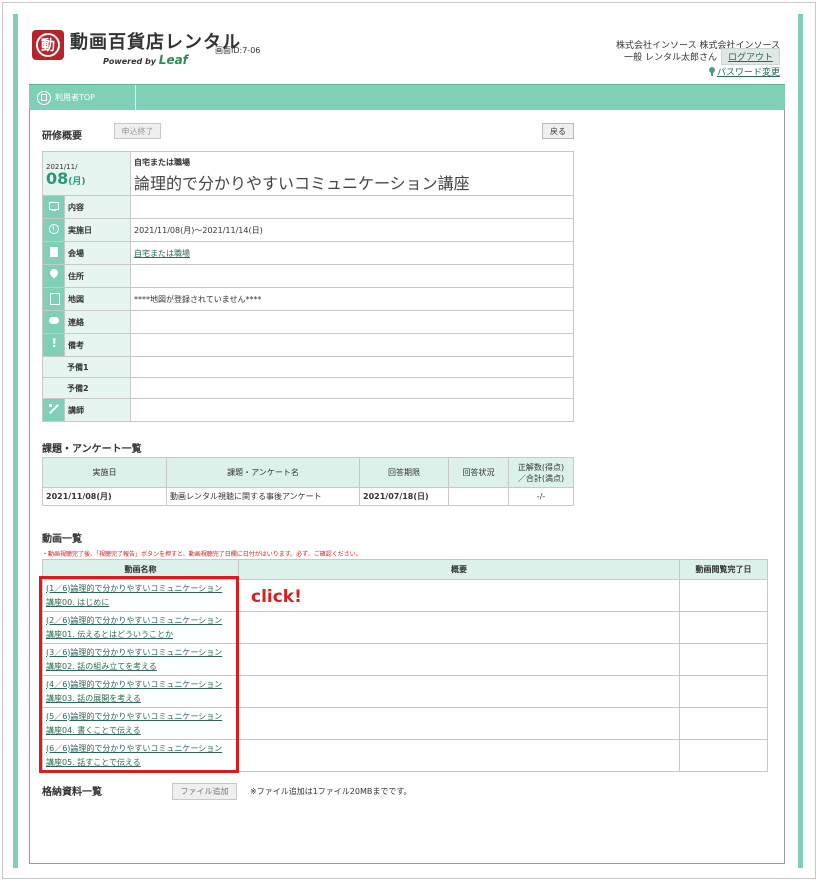 This screenshot has height=881, width=818. What do you see at coordinates (352, 367) in the screenshot?
I see `value-spare1` at bounding box center [352, 367].